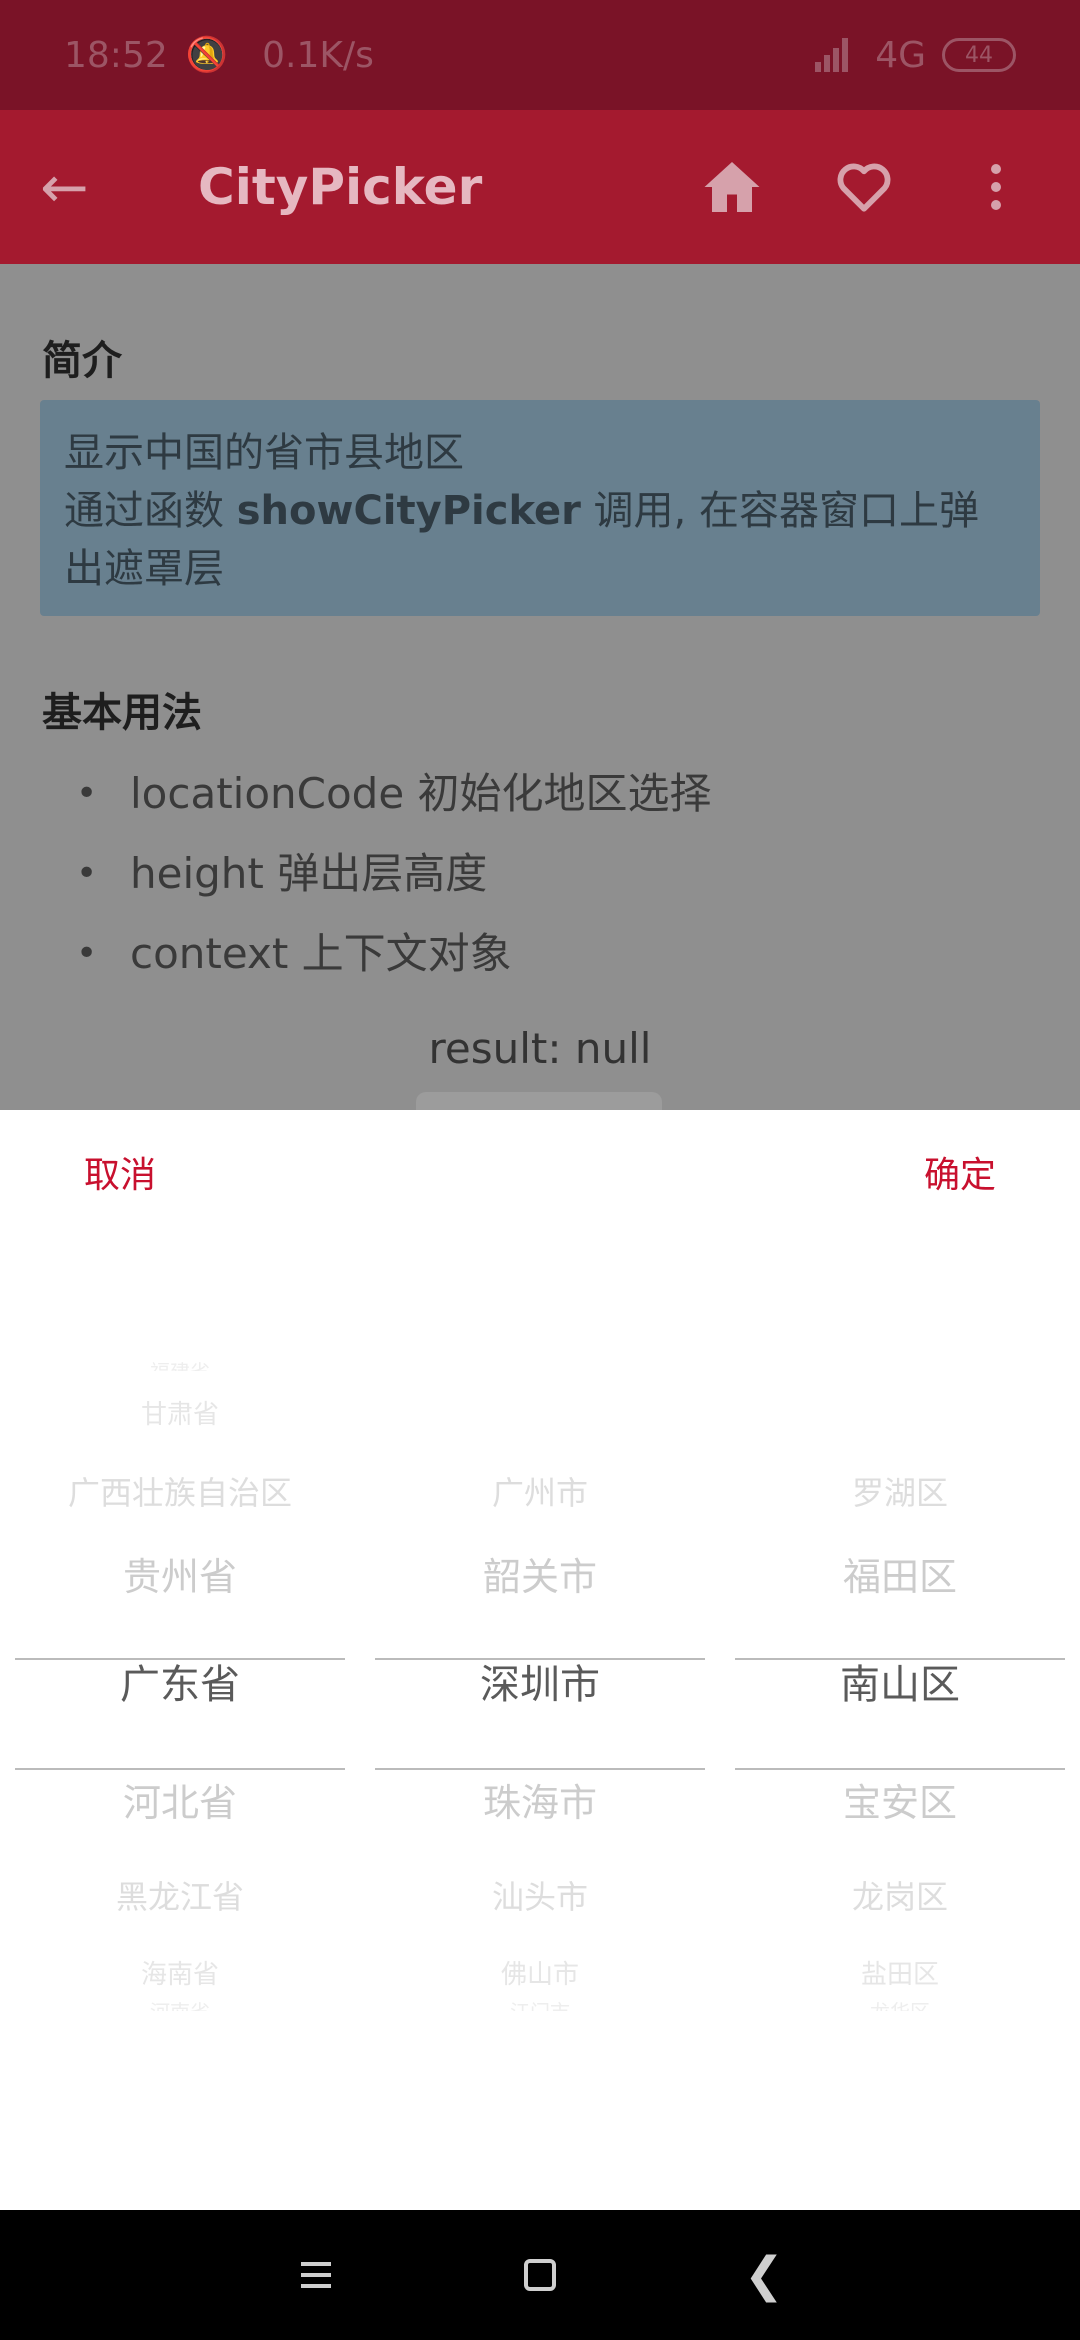 The height and width of the screenshot is (2340, 1080). Describe the element at coordinates (900, 1799) in the screenshot. I see `district-option: 宝安区` at that location.